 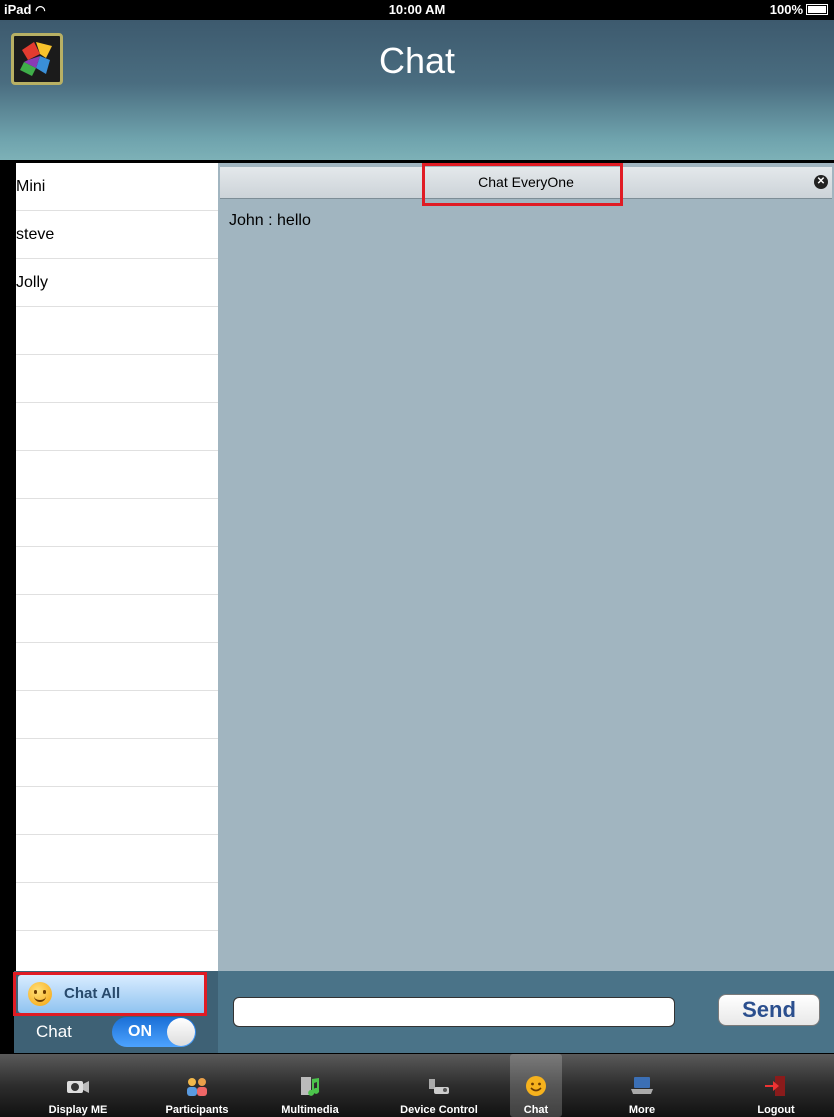 What do you see at coordinates (776, 1110) in the screenshot?
I see `tab-label: Logout` at bounding box center [776, 1110].